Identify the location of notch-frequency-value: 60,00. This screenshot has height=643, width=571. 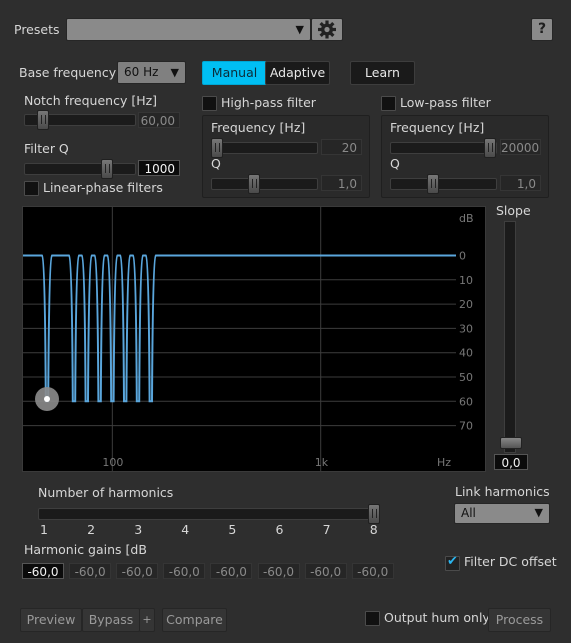
(159, 120).